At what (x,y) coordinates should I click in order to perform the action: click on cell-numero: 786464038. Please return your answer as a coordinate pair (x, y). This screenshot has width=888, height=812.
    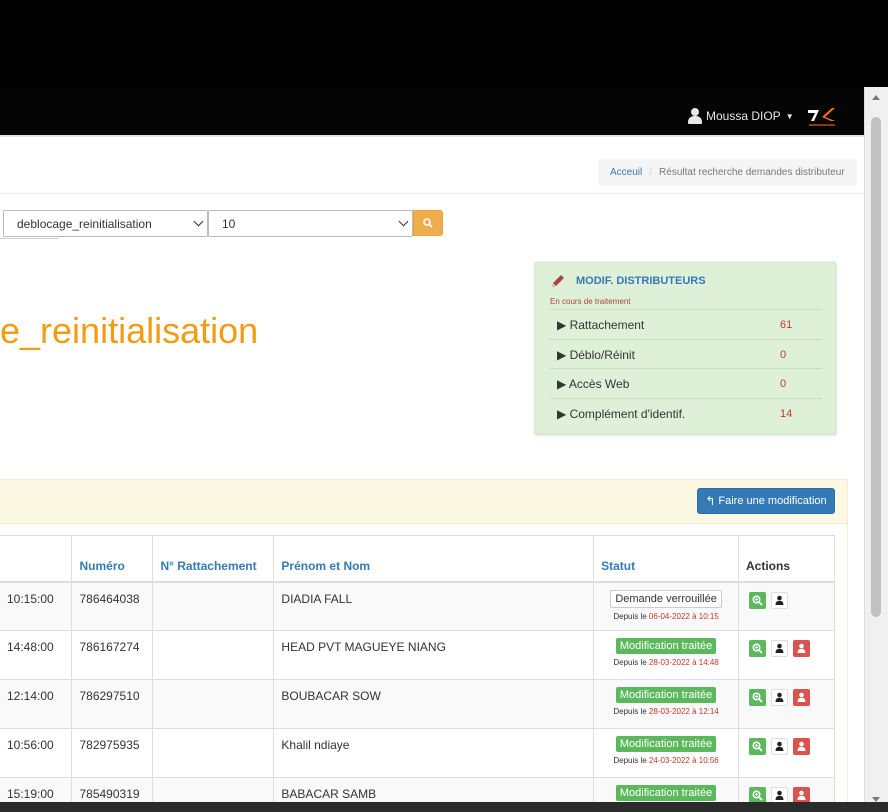
    Looking at the image, I should click on (112, 606).